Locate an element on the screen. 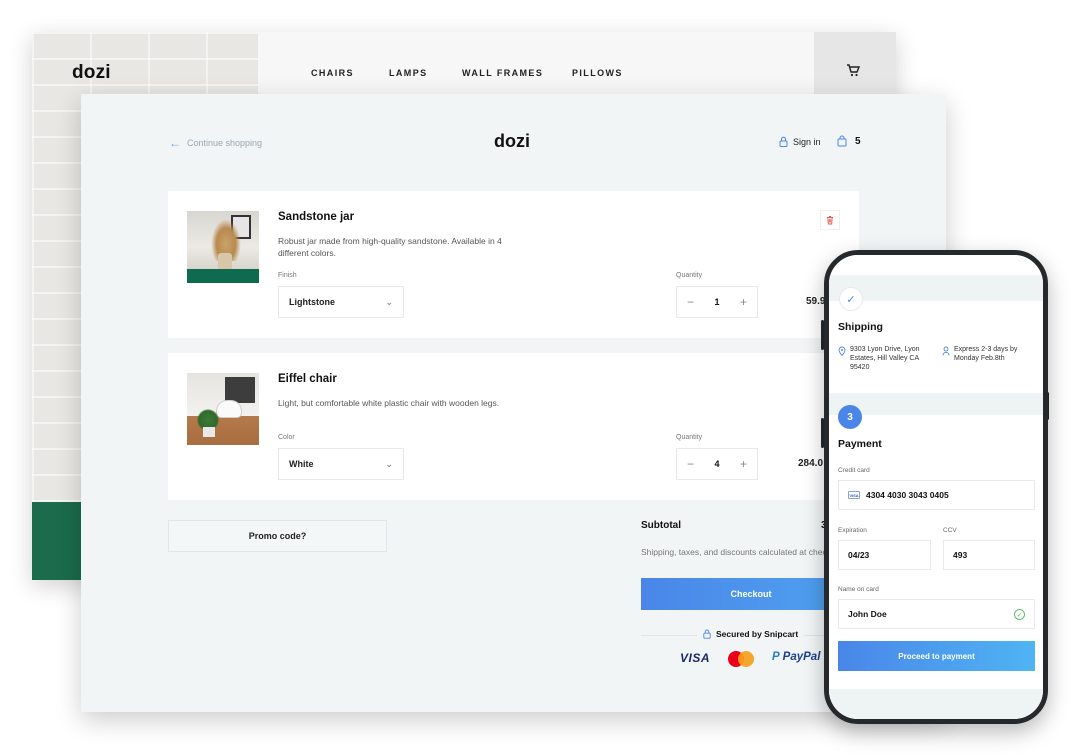  quantity-value: 4 is located at coordinates (717, 464).